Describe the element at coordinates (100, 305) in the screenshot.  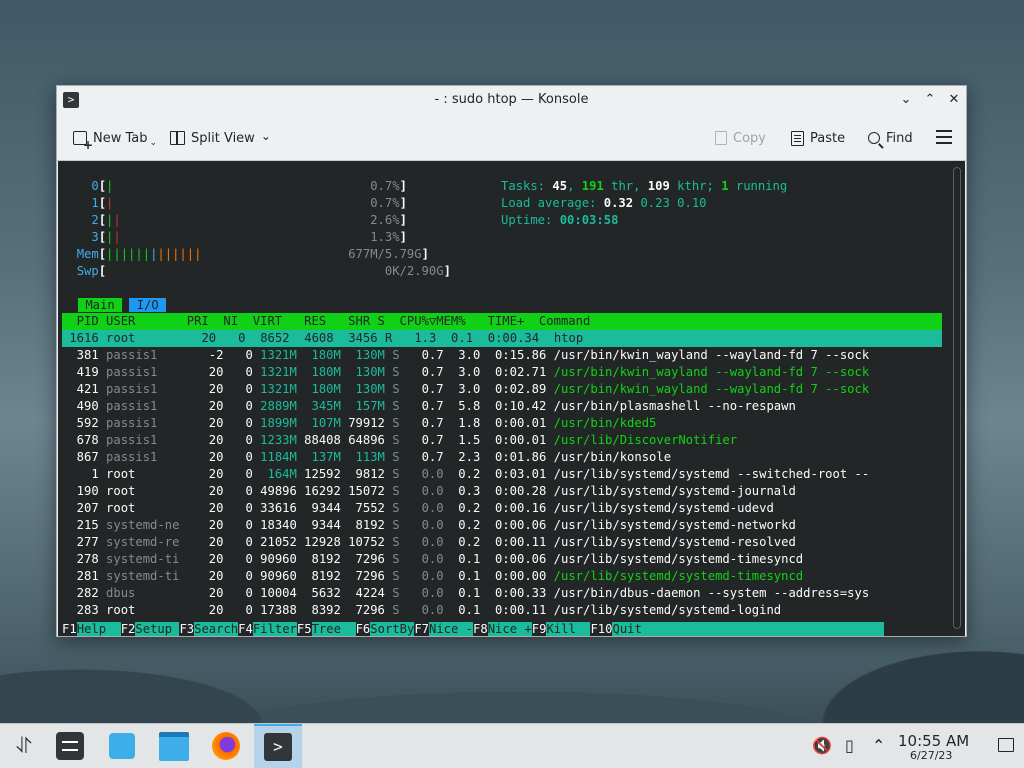
I see `tab-main: Main` at that location.